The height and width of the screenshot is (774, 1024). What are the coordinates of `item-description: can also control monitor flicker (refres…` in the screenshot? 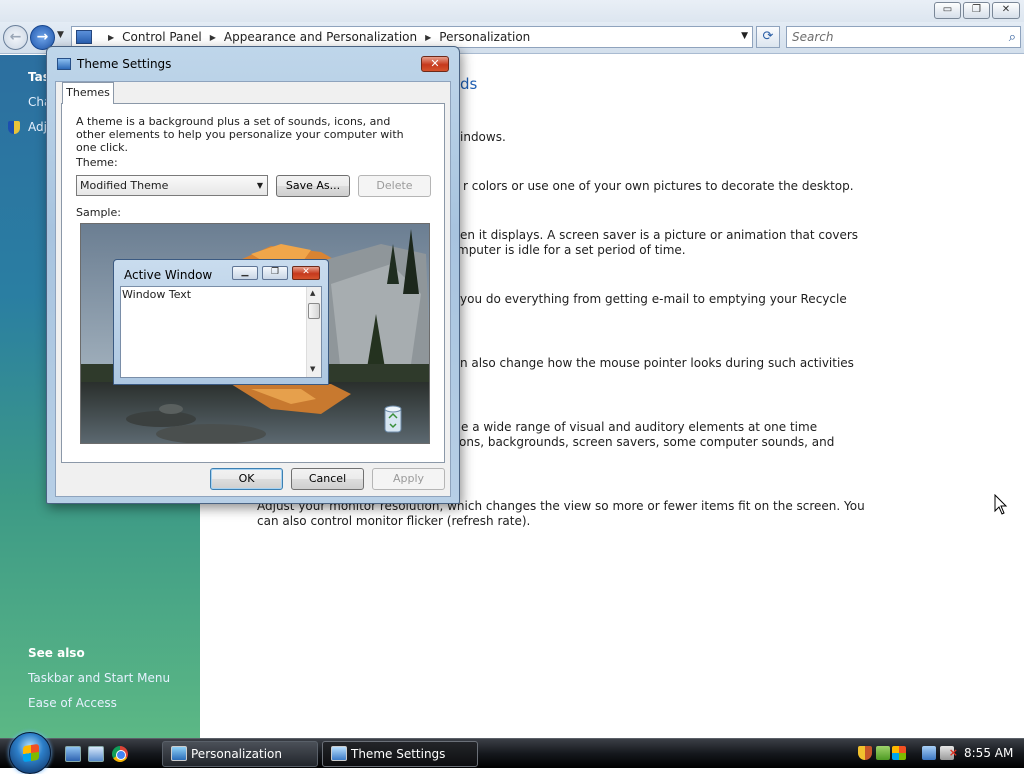 It's located at (394, 521).